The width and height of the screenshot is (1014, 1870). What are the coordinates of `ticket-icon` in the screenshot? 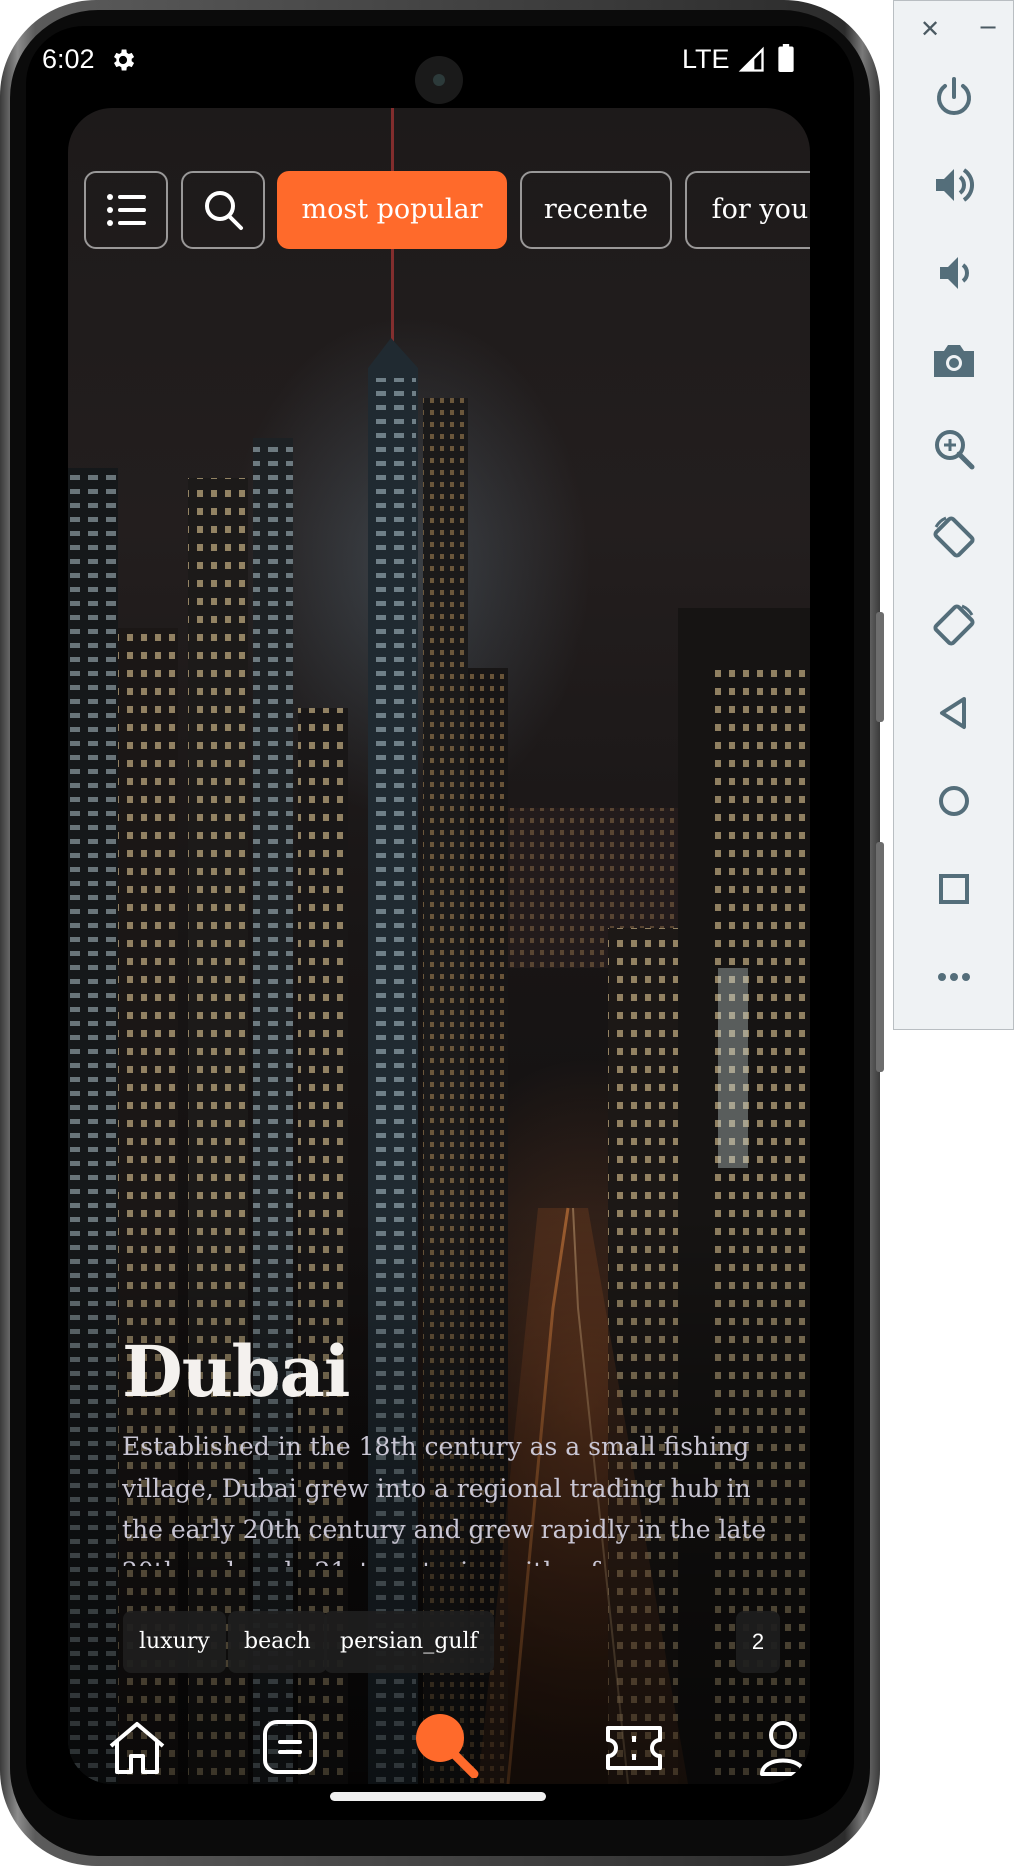 It's located at (634, 1748).